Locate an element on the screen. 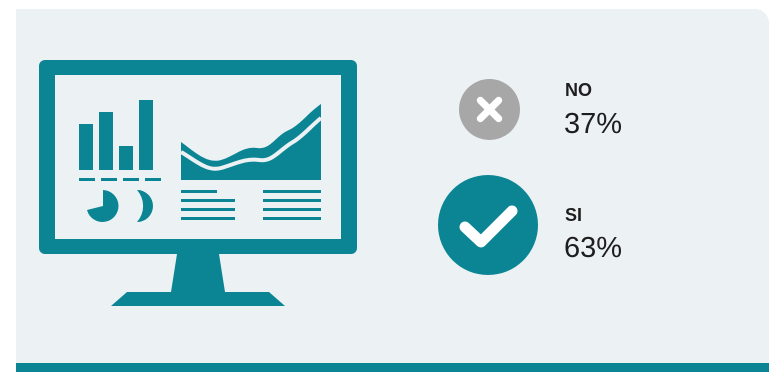  bottom-accent-bar is located at coordinates (392, 367).